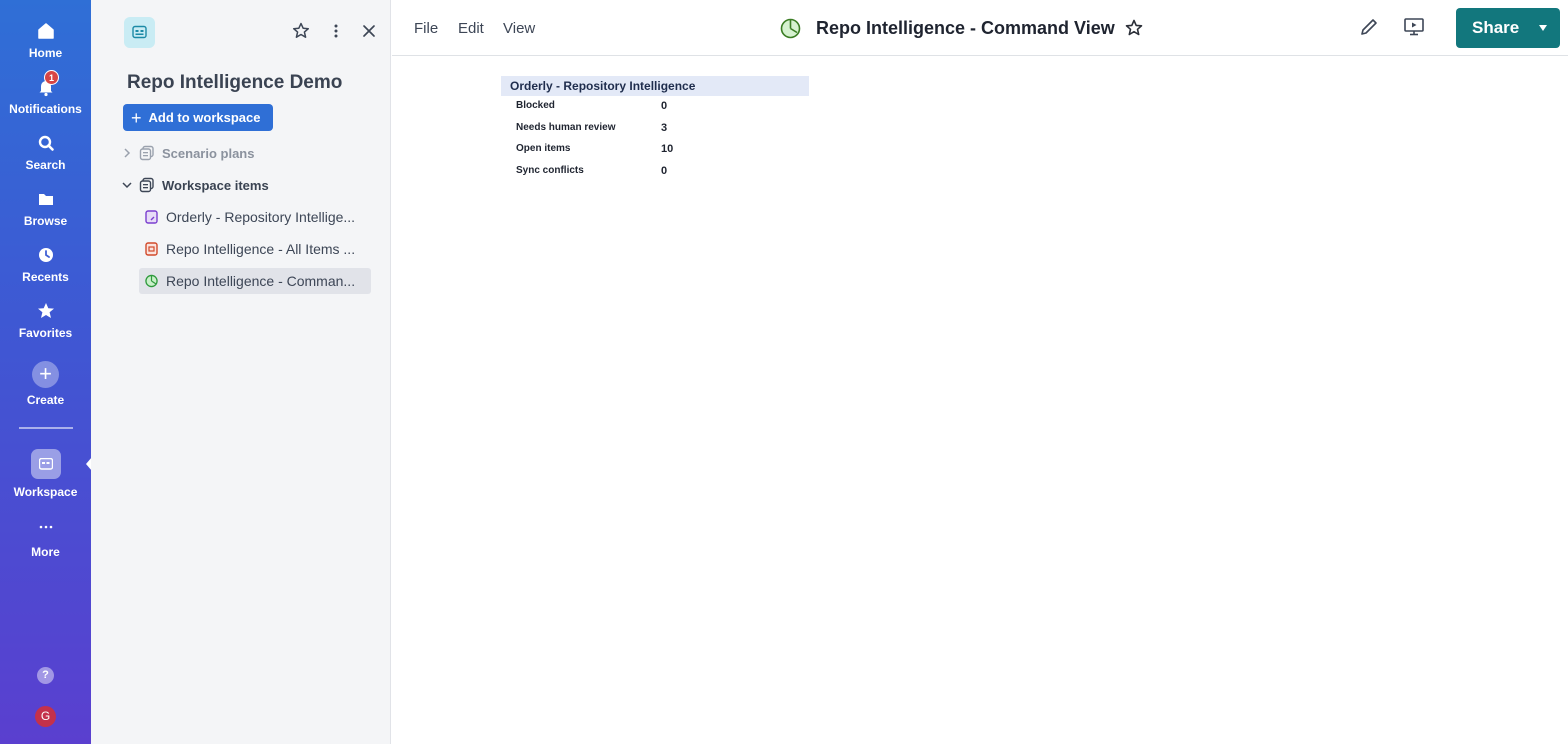 This screenshot has width=1568, height=744. I want to click on workspace-items-icon, so click(146, 185).